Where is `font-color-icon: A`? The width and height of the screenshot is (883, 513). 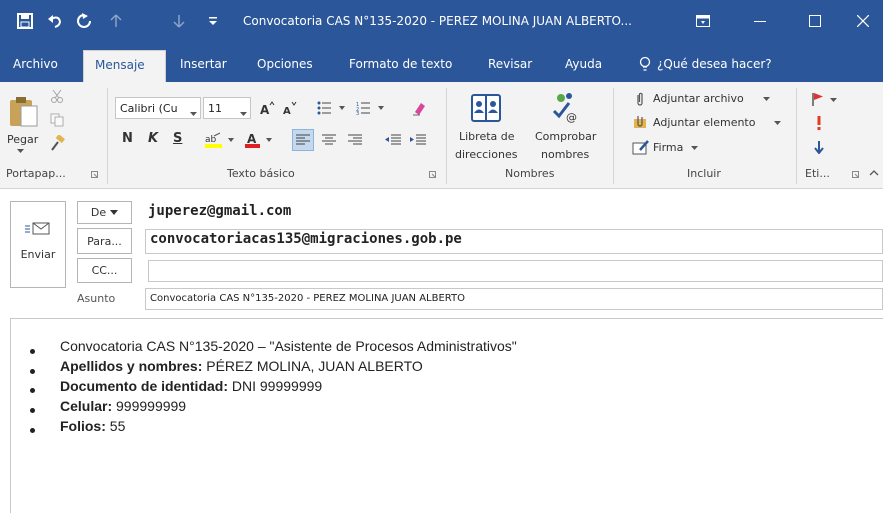 font-color-icon: A is located at coordinates (261, 140).